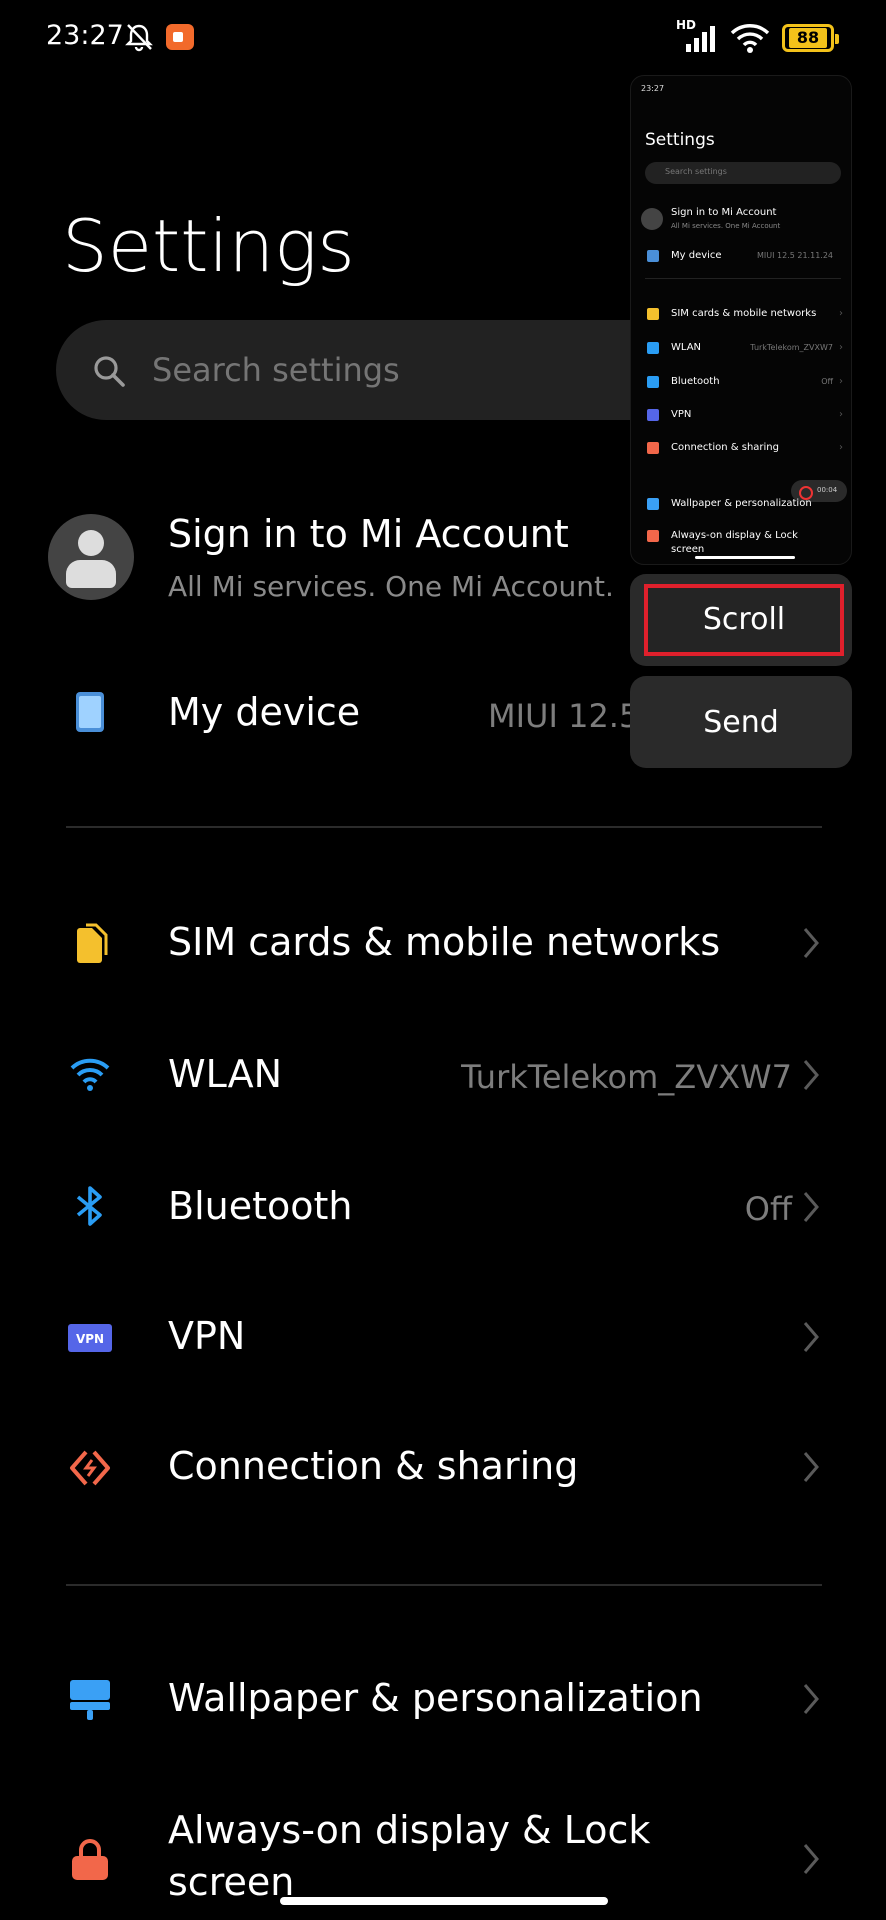 This screenshot has width=886, height=1920. What do you see at coordinates (206, 1336) in the screenshot?
I see `vpn-label: VPN` at bounding box center [206, 1336].